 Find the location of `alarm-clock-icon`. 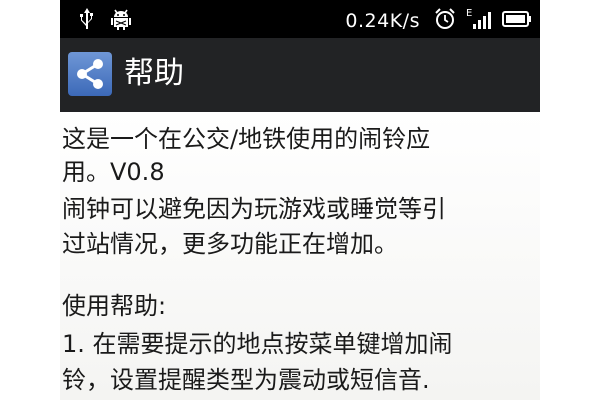

alarm-clock-icon is located at coordinates (445, 21).